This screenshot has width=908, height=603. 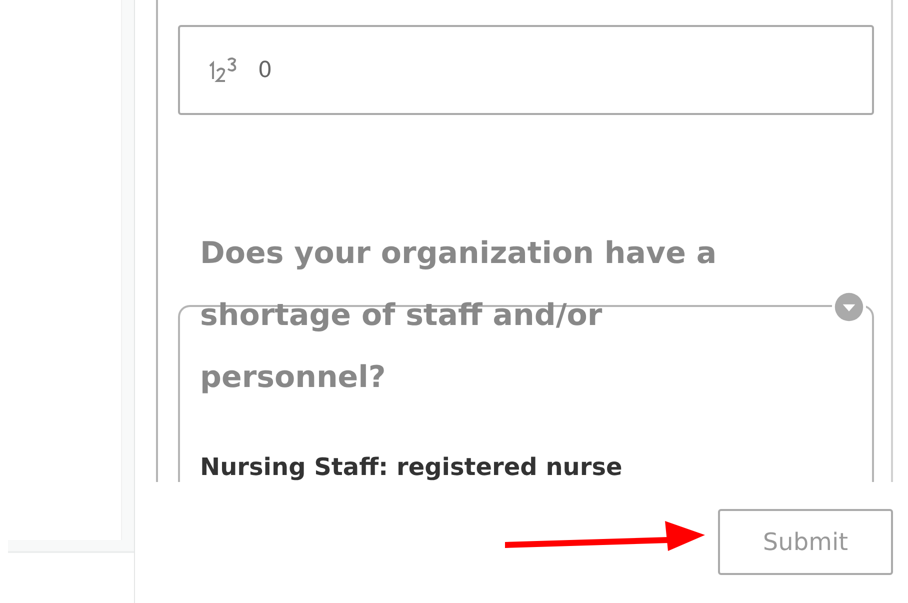 What do you see at coordinates (223, 70) in the screenshot?
I see `number-icon` at bounding box center [223, 70].